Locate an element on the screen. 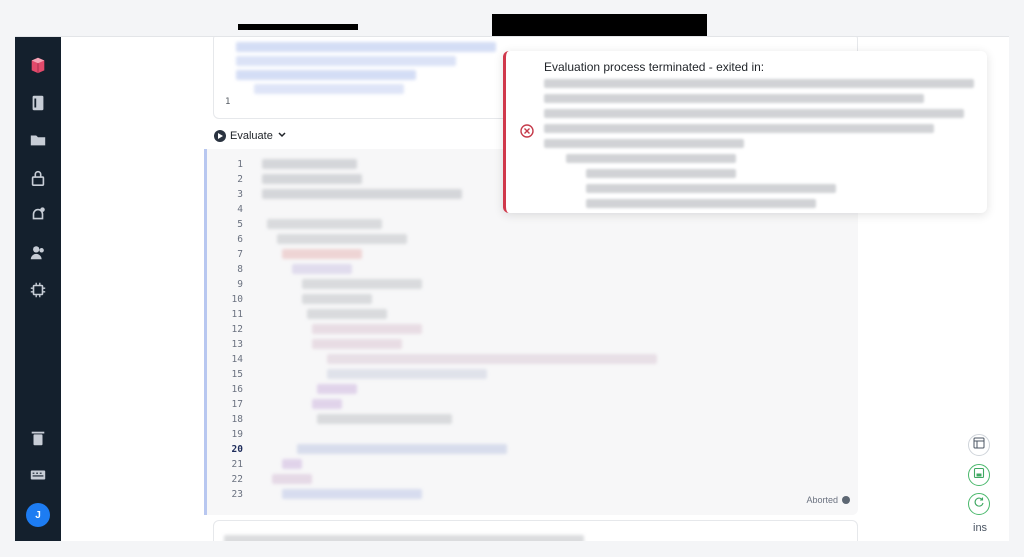 This screenshot has width=1024, height=557. layout-button is located at coordinates (979, 445).